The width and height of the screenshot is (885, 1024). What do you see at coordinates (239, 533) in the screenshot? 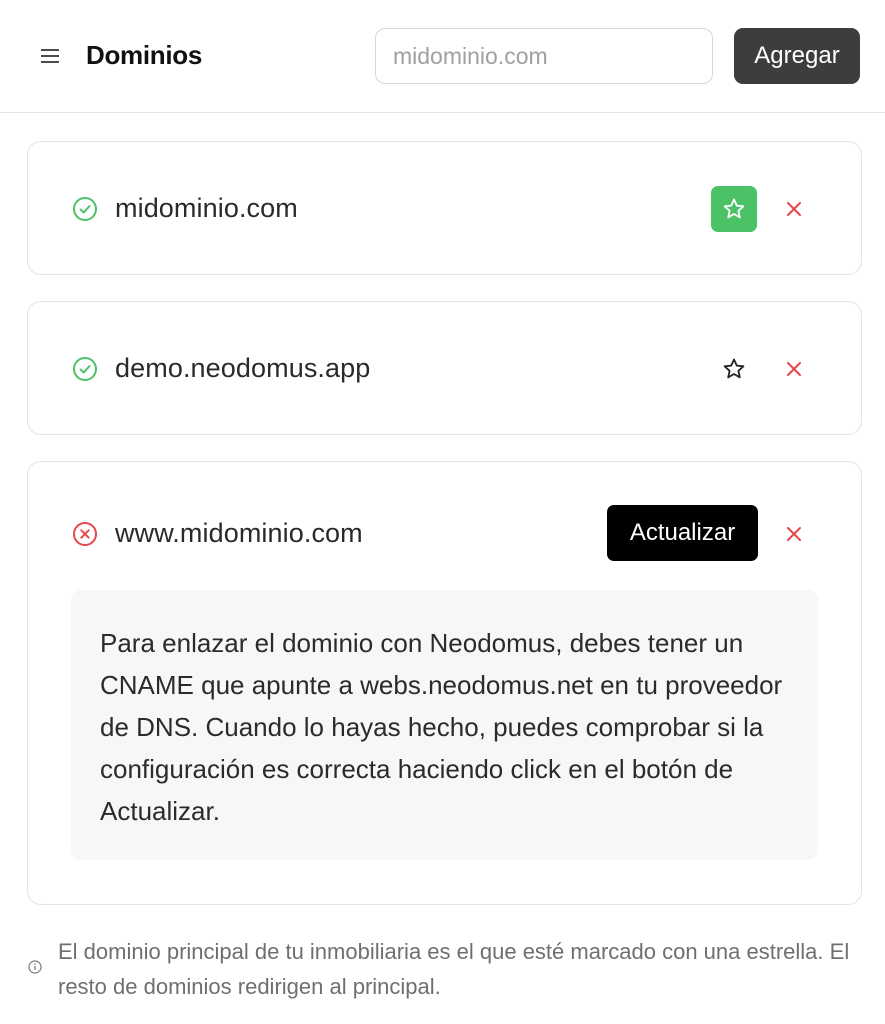
I see `domain-name: www.midominio.com` at bounding box center [239, 533].